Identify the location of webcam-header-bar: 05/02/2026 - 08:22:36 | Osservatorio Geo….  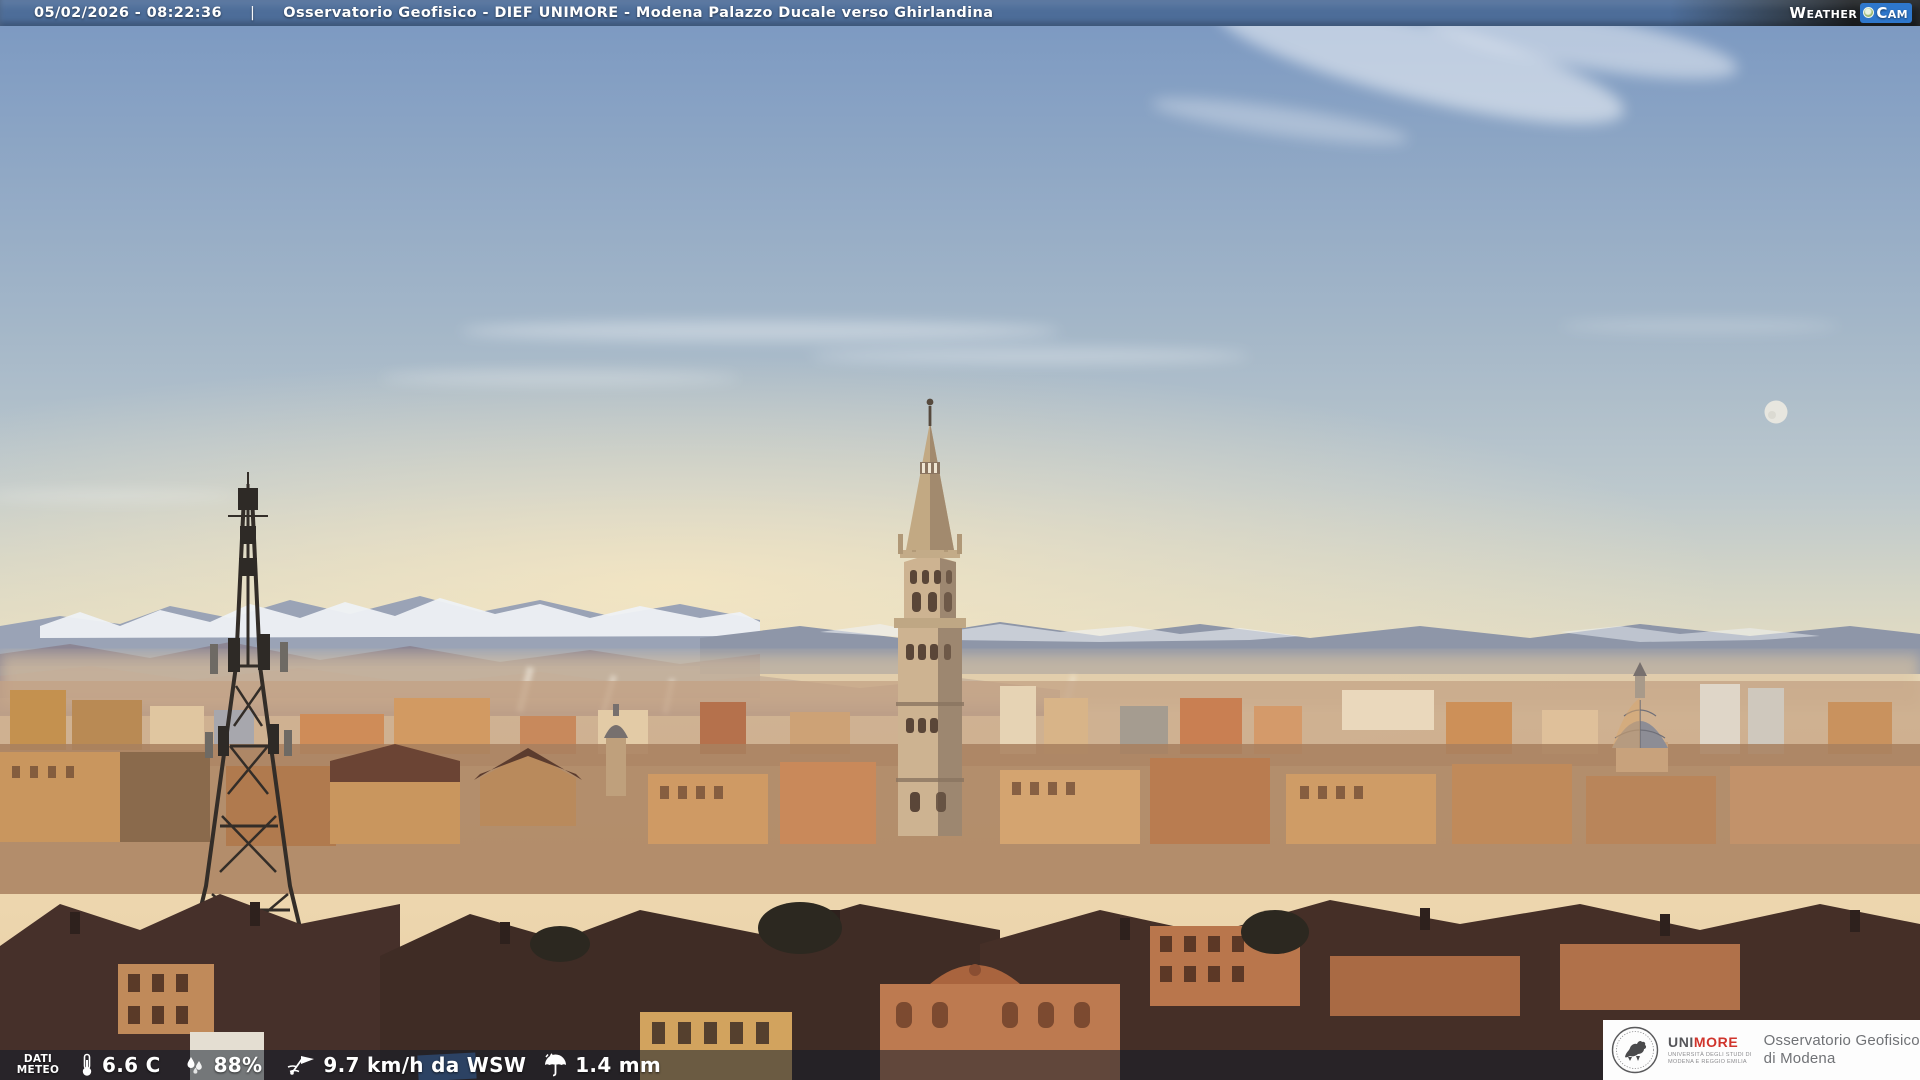
(960, 13).